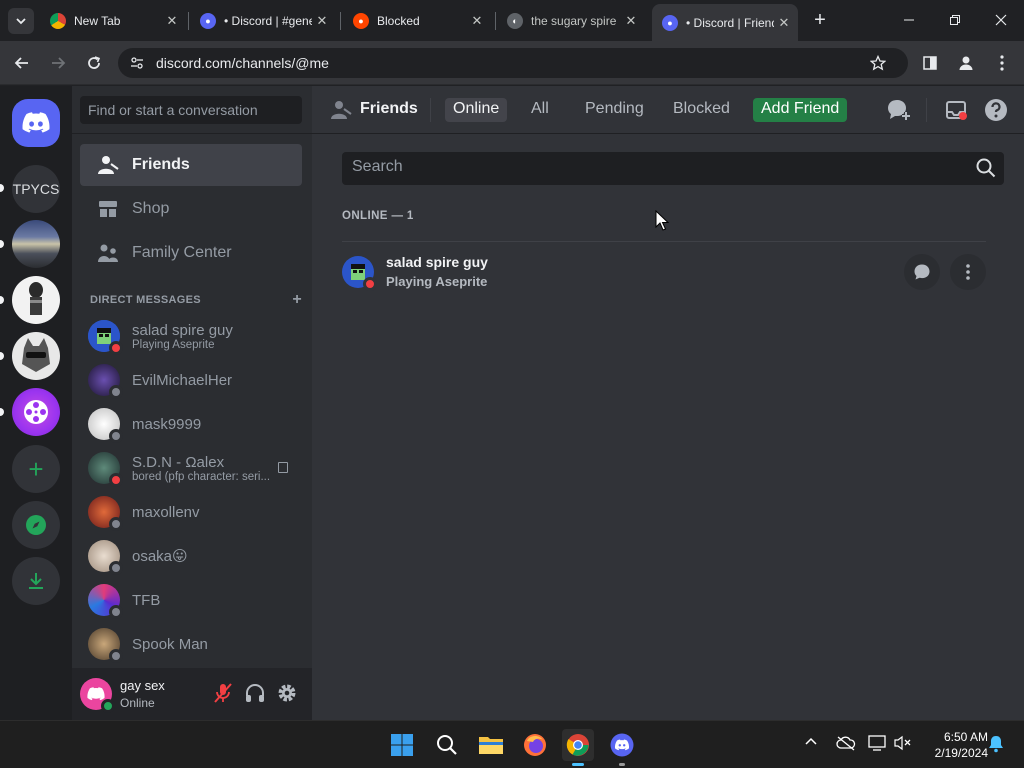 This screenshot has height=768, width=1024. I want to click on discord-logo-icon, so click(96, 694).